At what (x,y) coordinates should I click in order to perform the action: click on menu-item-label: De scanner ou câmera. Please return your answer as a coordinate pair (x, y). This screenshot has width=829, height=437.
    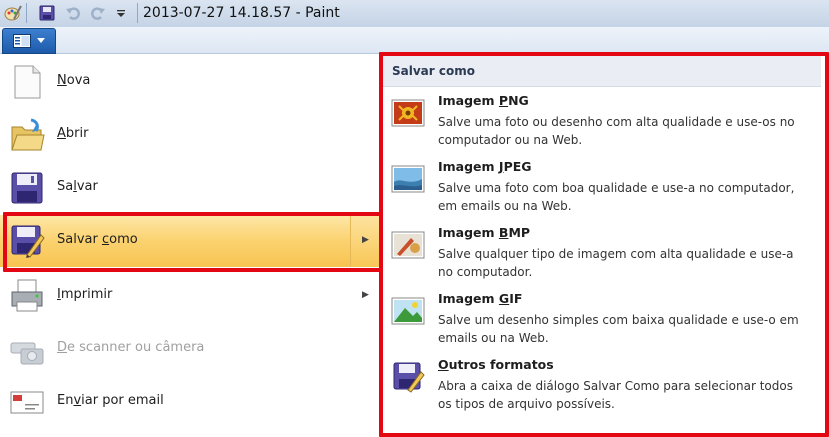
    Looking at the image, I should click on (131, 347).